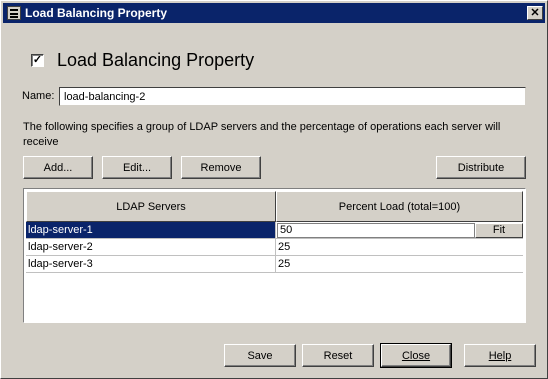  Describe the element at coordinates (151, 247) in the screenshot. I see `server-cell: ldap-server-2` at that location.